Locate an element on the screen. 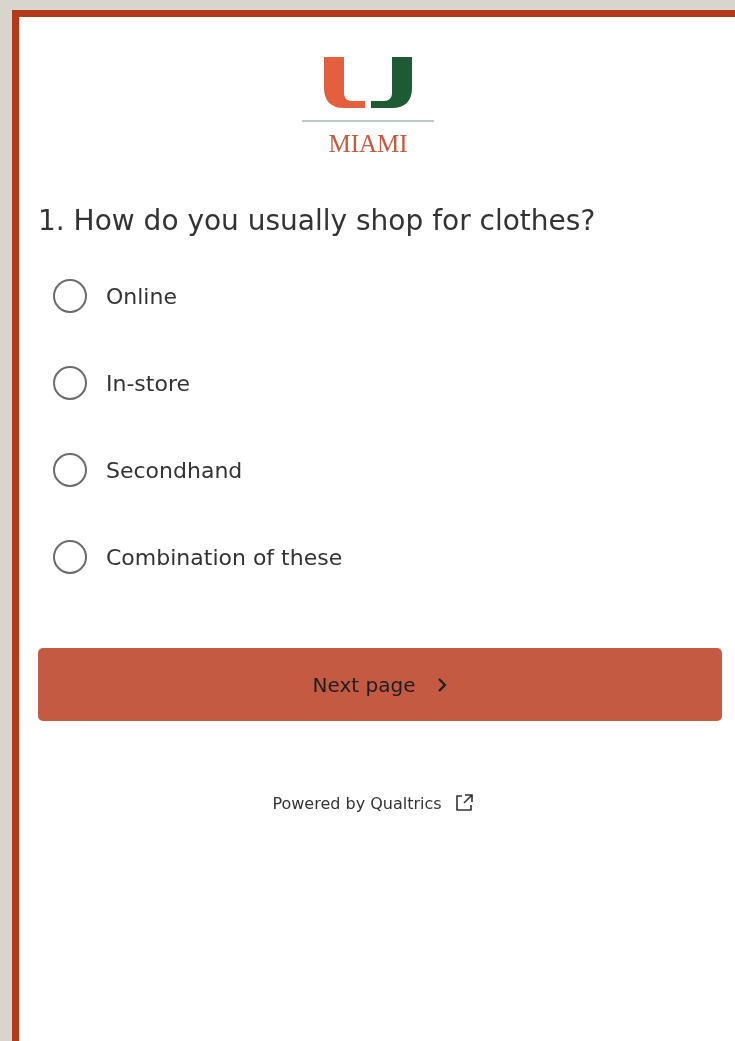  next-page-button: Next page is located at coordinates (380, 684).